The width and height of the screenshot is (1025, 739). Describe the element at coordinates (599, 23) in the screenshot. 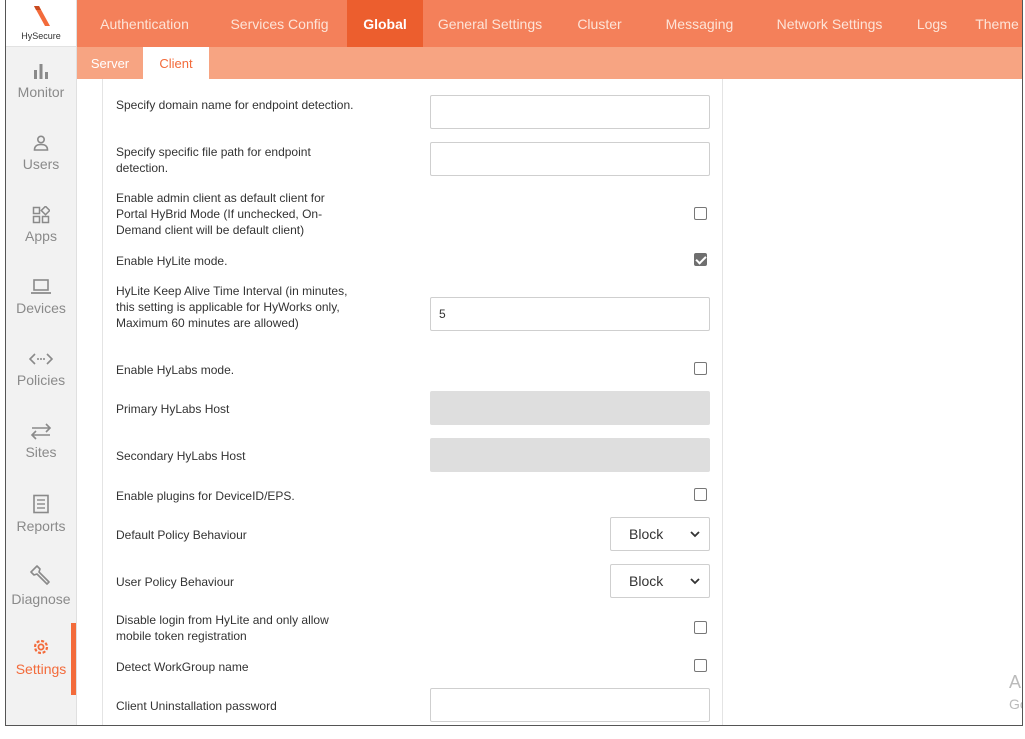

I see `tab-cluster: Cluster` at that location.